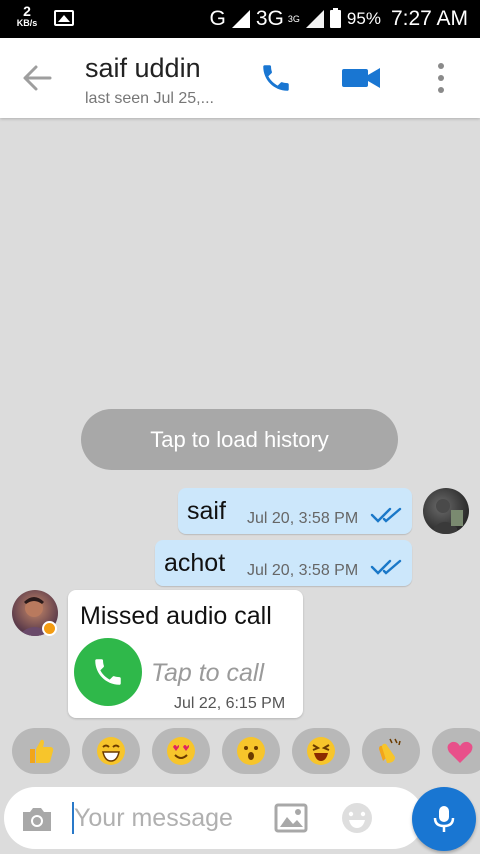  I want to click on call-back-button, so click(108, 672).